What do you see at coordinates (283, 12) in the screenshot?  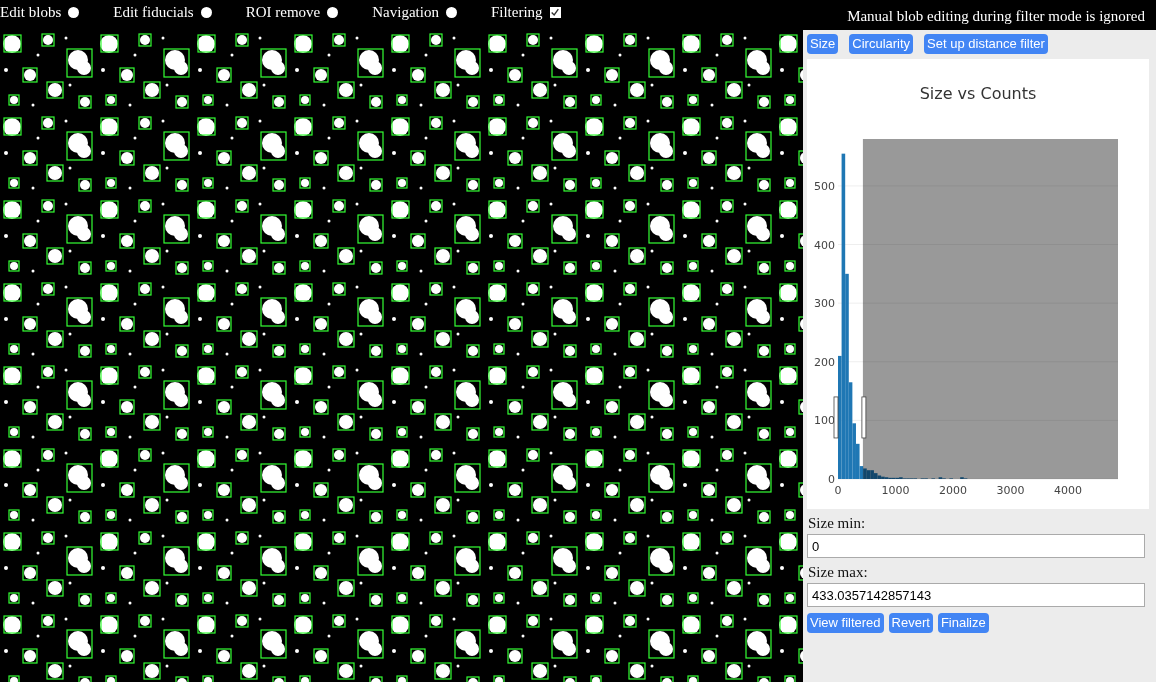 I see `mode-label: ROI remove` at bounding box center [283, 12].